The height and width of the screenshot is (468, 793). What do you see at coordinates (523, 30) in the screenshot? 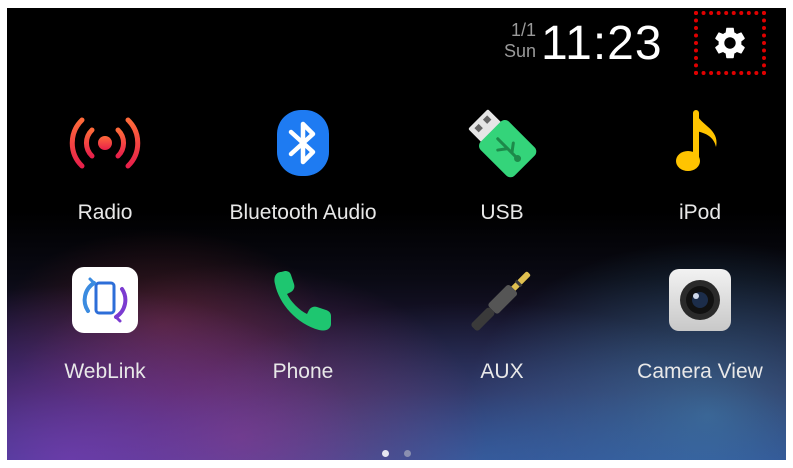
I see `date-day-month: 1/1` at bounding box center [523, 30].